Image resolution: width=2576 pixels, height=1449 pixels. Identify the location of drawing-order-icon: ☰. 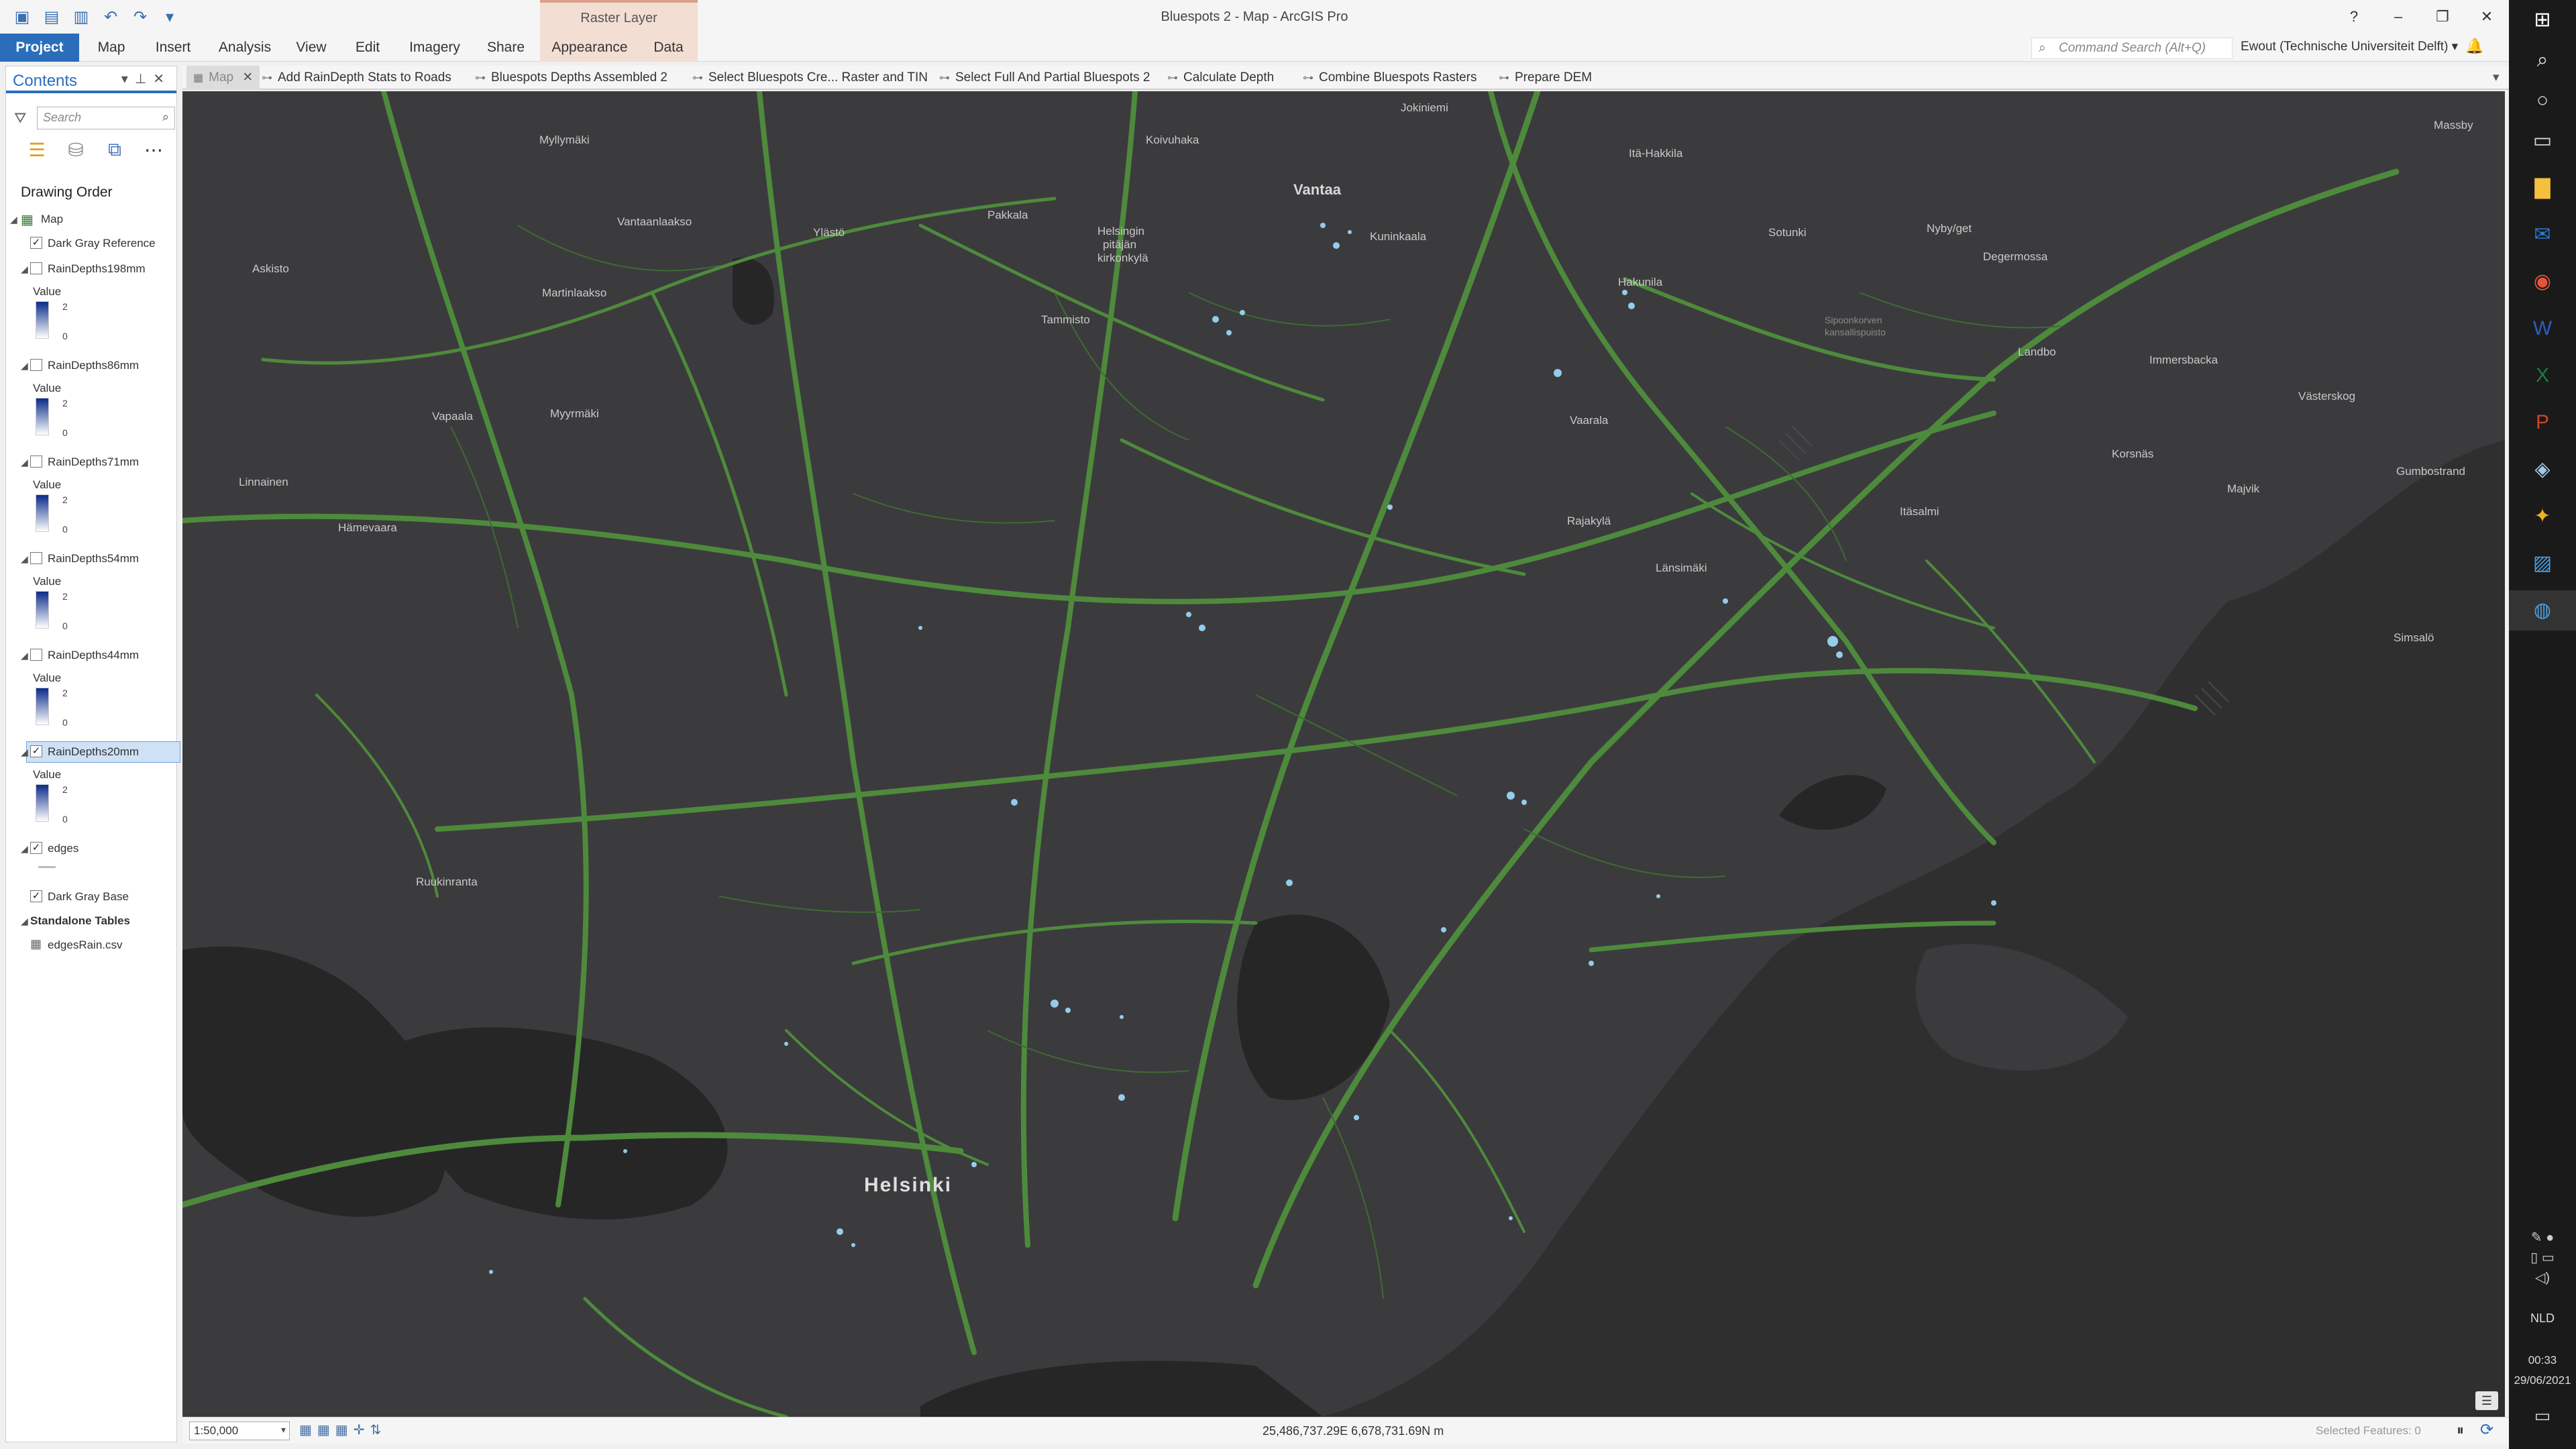
(37, 150).